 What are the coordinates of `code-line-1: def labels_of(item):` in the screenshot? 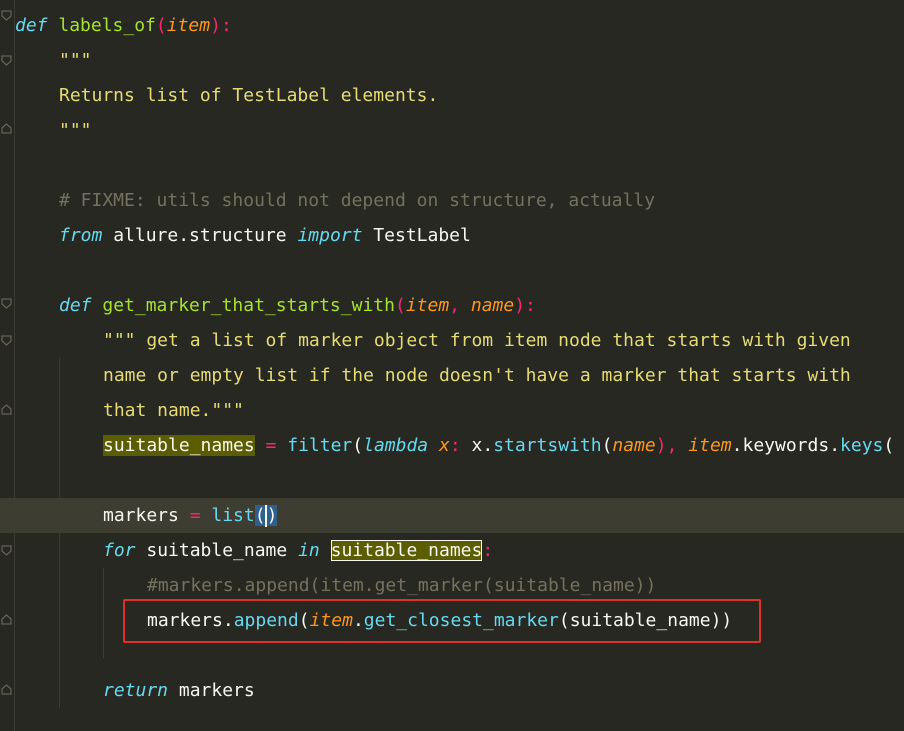 It's located at (123, 25).